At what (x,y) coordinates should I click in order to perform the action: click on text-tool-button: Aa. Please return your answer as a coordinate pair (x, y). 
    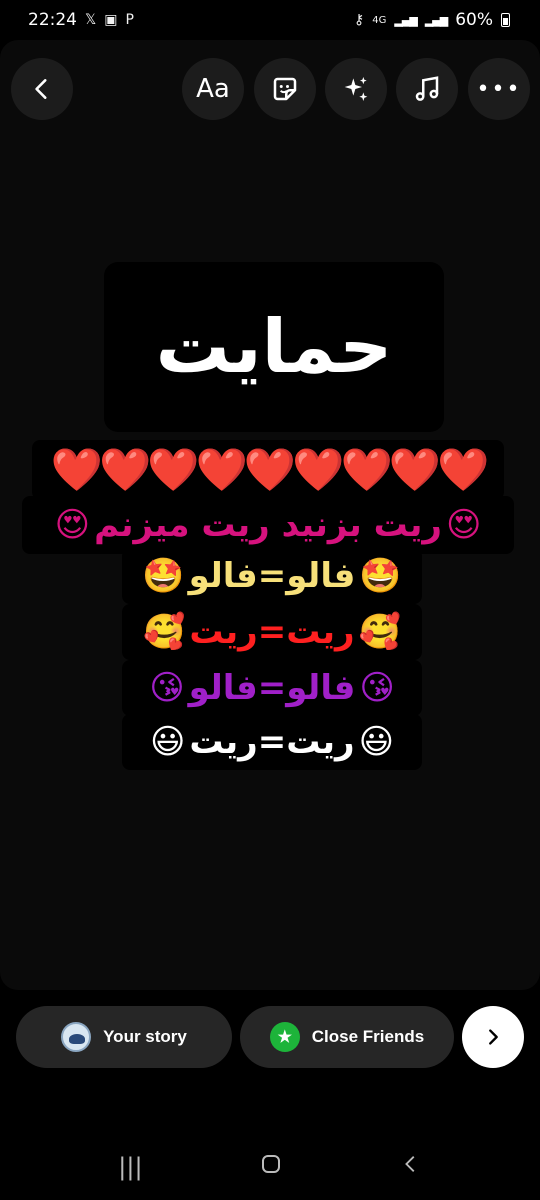
    Looking at the image, I should click on (213, 89).